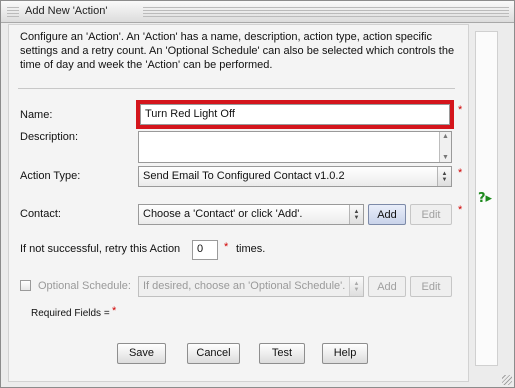 Image resolution: width=515 pixels, height=388 pixels. Describe the element at coordinates (223, 214) in the screenshot. I see `contact-value: Choose a 'Contact' or click 'Add'.` at that location.